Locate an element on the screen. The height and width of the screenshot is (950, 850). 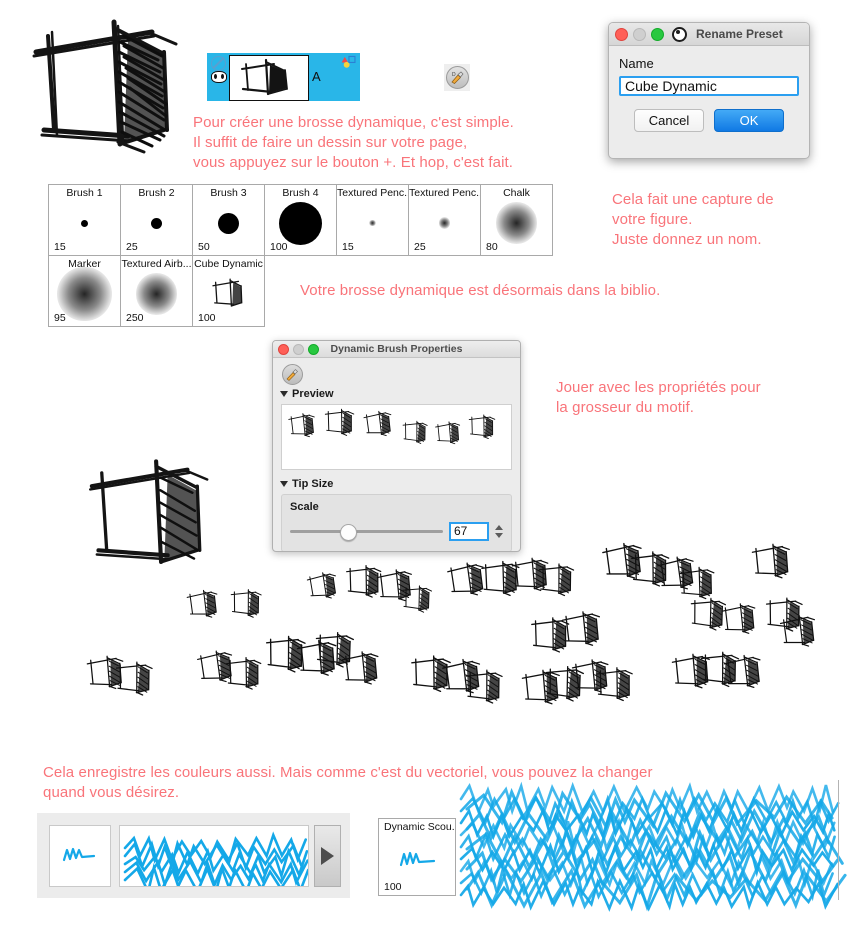
stepper-down-icon is located at coordinates (499, 535).